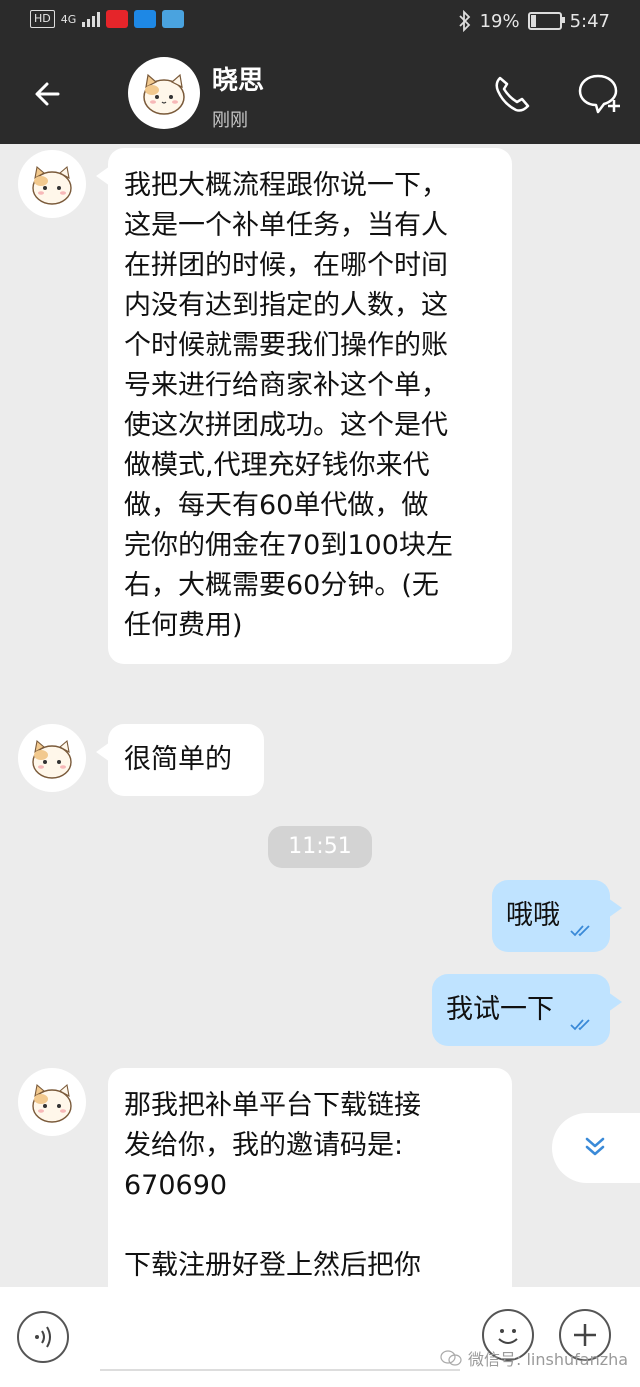  Describe the element at coordinates (548, 1359) in the screenshot. I see `watermark-text: 微信号: linshufanzha` at that location.